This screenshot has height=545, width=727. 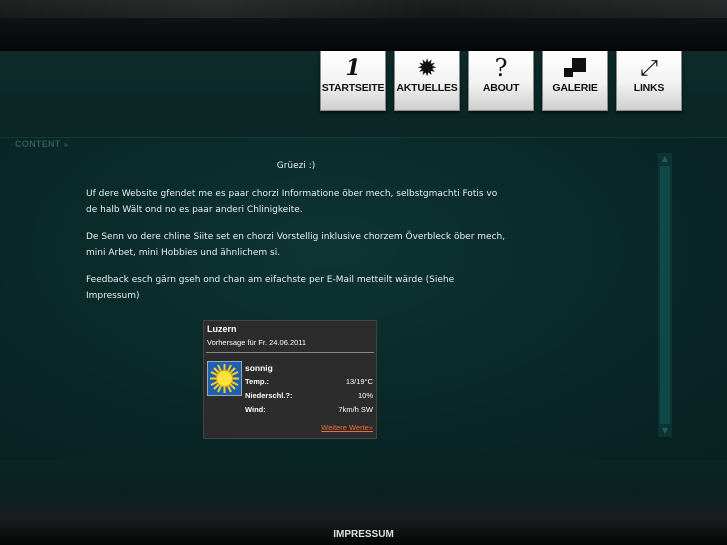 What do you see at coordinates (269, 395) in the screenshot?
I see `weather-precip-label: Niederschl.?:` at bounding box center [269, 395].